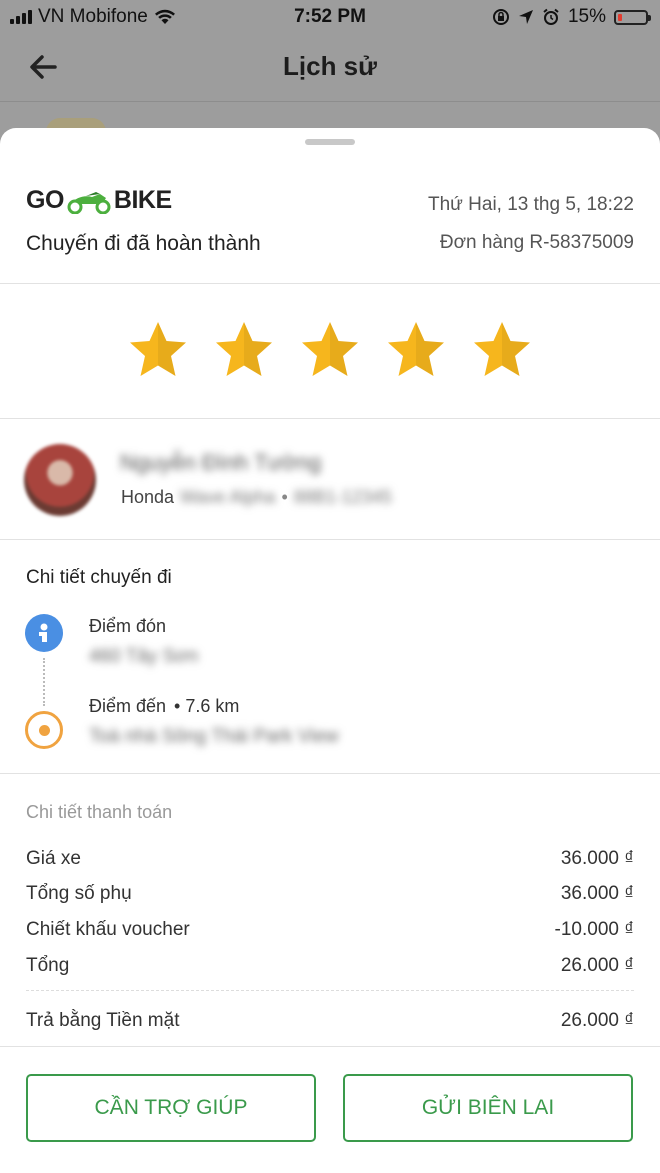 The width and height of the screenshot is (660, 1173). I want to click on status-bar-right: 15%, so click(571, 17).